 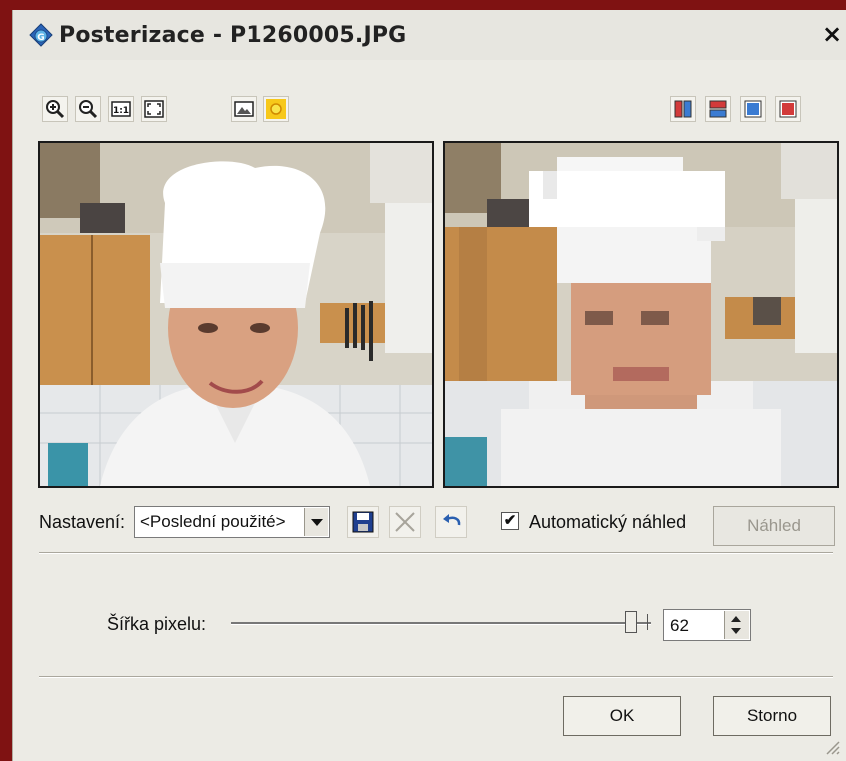 I want to click on actual-size-icon: 1:1, so click(x=121, y=109).